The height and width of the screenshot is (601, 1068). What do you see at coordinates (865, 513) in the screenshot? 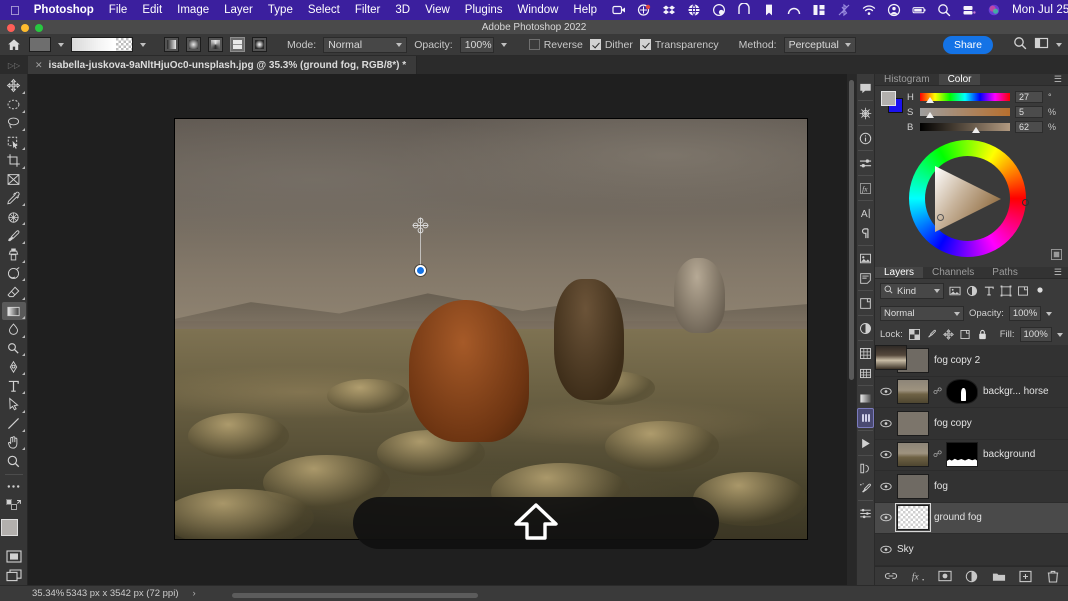
I see `tool-presets-panel-icon` at bounding box center [865, 513].